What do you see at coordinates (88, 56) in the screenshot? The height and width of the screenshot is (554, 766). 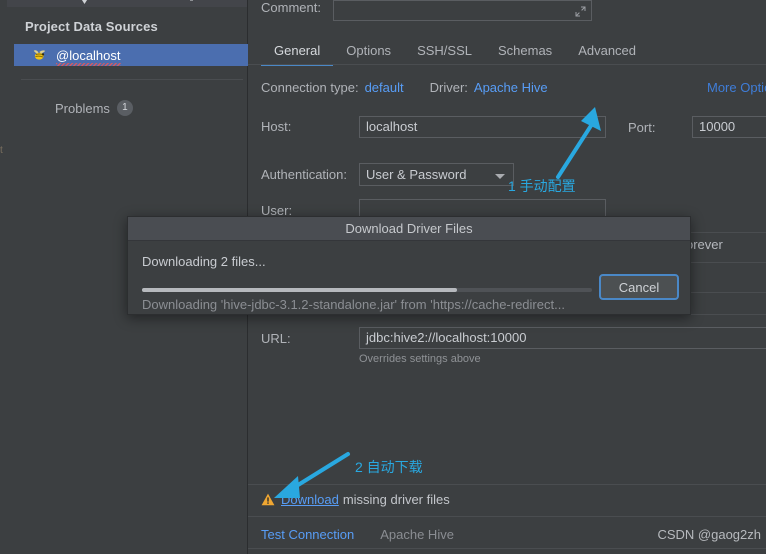 I see `sidebar-item-label: @localhost` at bounding box center [88, 56].